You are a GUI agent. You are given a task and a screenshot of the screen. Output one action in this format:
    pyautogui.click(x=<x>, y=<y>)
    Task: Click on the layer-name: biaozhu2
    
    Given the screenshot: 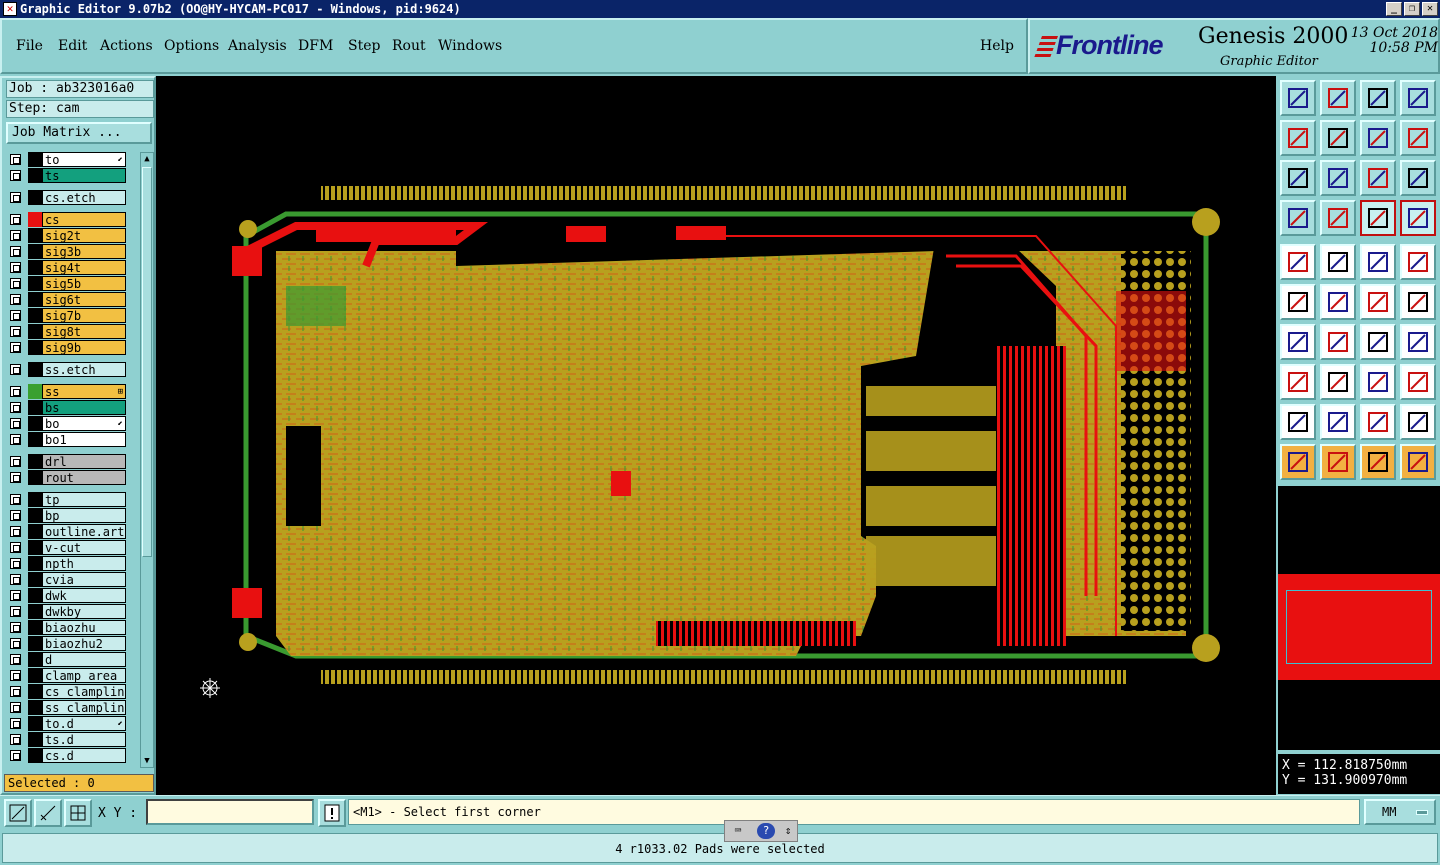 What is the action you would take?
    pyautogui.click(x=84, y=643)
    